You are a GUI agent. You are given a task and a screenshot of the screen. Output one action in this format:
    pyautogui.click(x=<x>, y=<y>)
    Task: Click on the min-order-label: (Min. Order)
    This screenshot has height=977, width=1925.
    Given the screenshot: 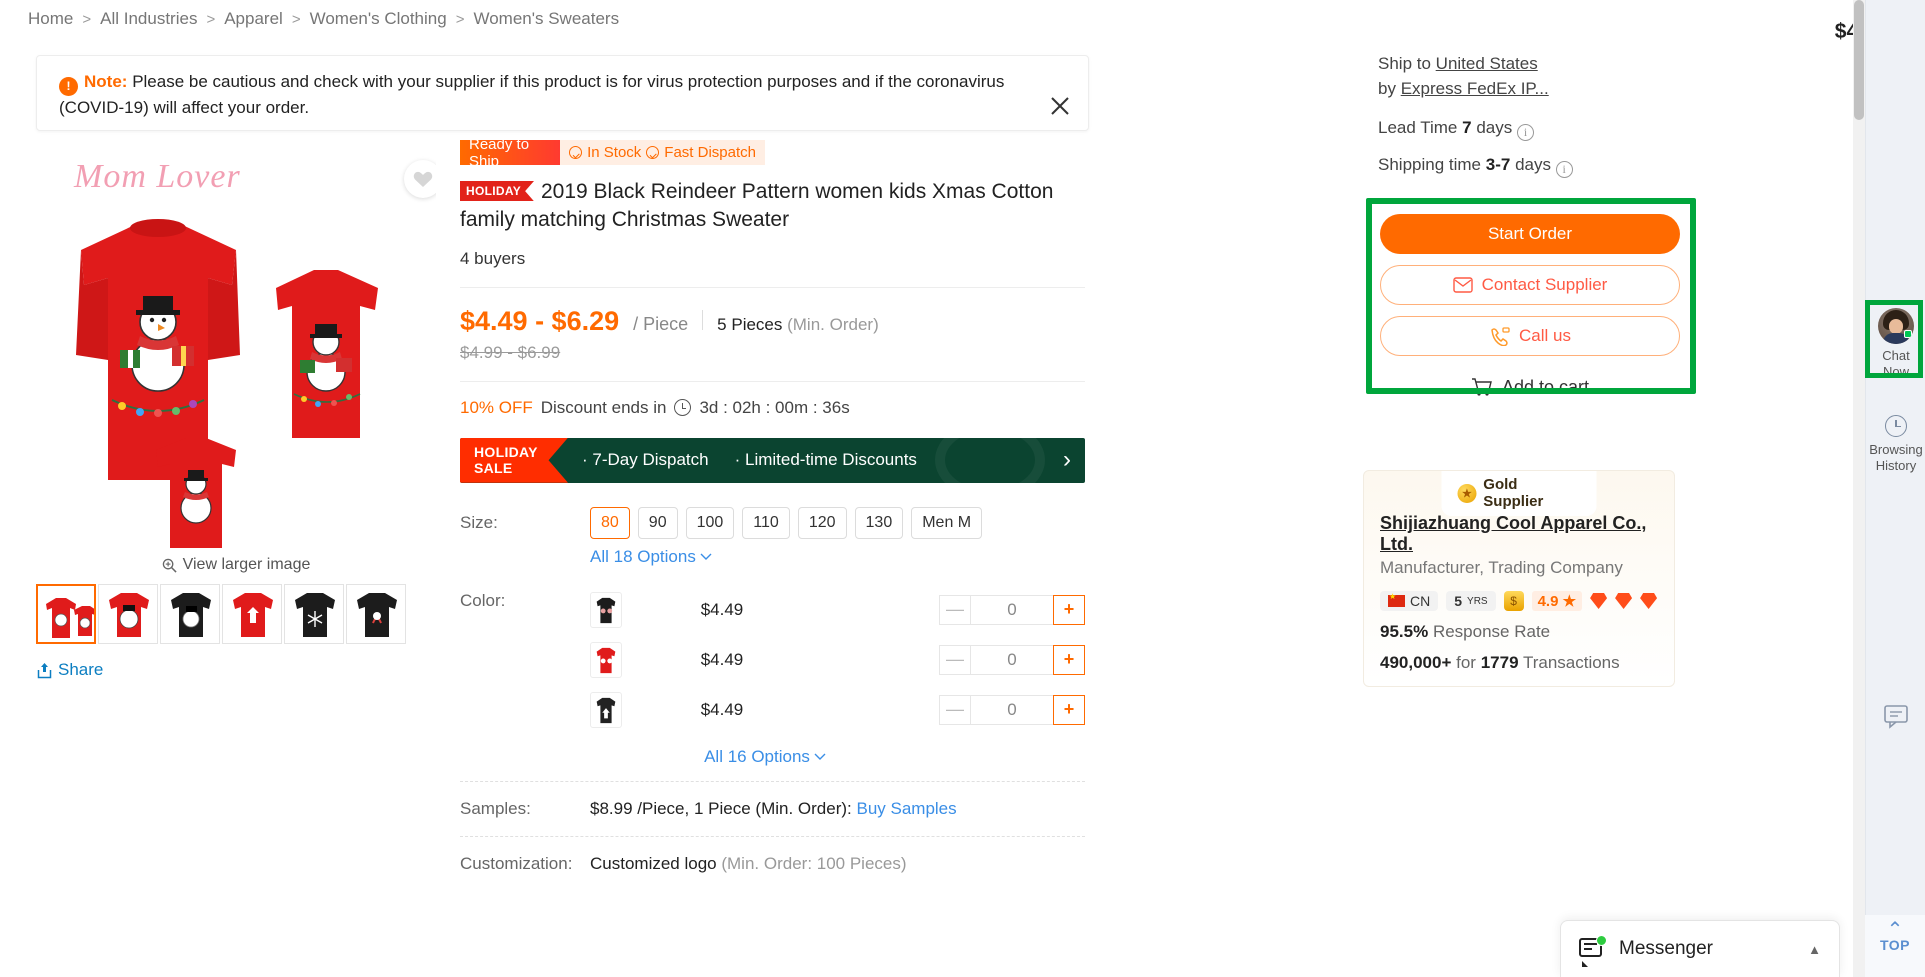 What is the action you would take?
    pyautogui.click(x=833, y=324)
    